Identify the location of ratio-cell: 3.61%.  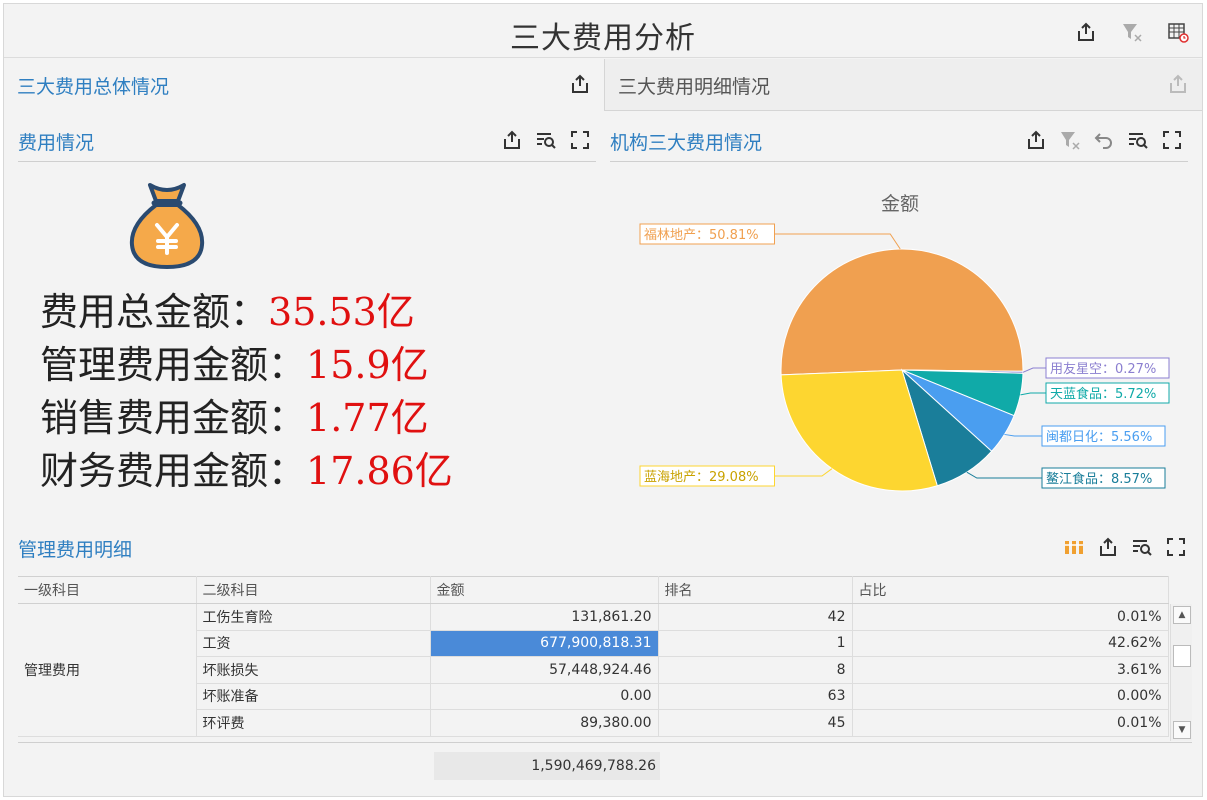
(1010, 670).